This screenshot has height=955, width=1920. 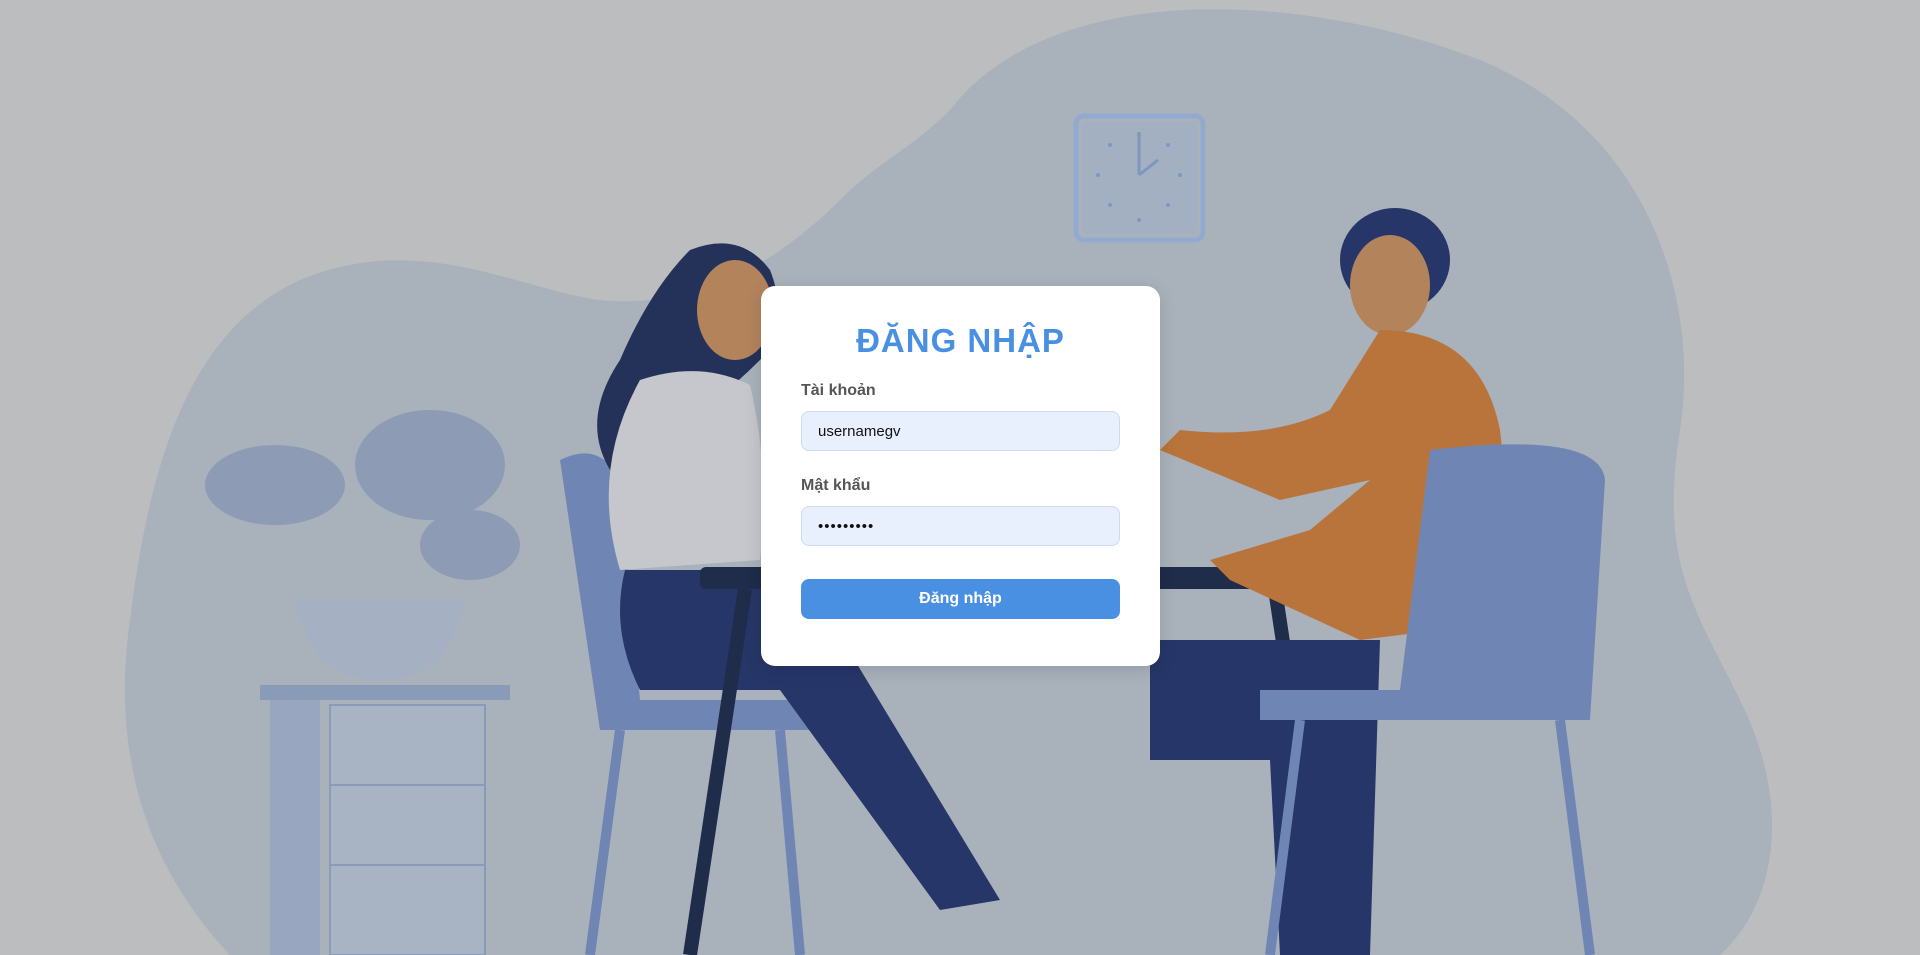 What do you see at coordinates (960, 526) in the screenshot?
I see `password-input` at bounding box center [960, 526].